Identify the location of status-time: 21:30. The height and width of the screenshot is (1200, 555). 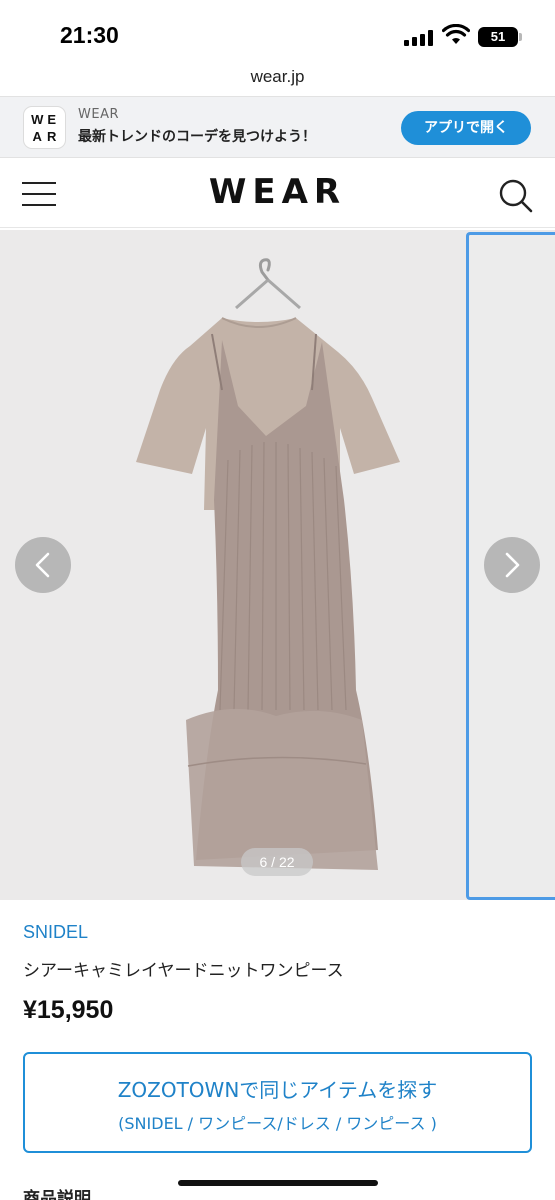
(89, 35).